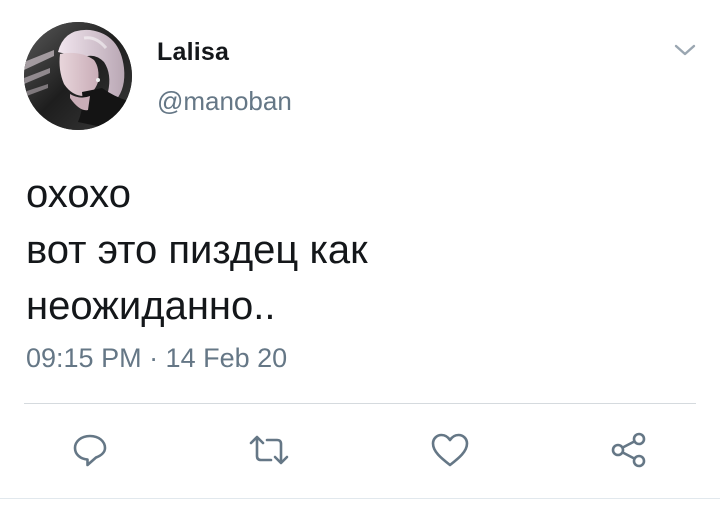  Describe the element at coordinates (360, 403) in the screenshot. I see `divider` at that location.